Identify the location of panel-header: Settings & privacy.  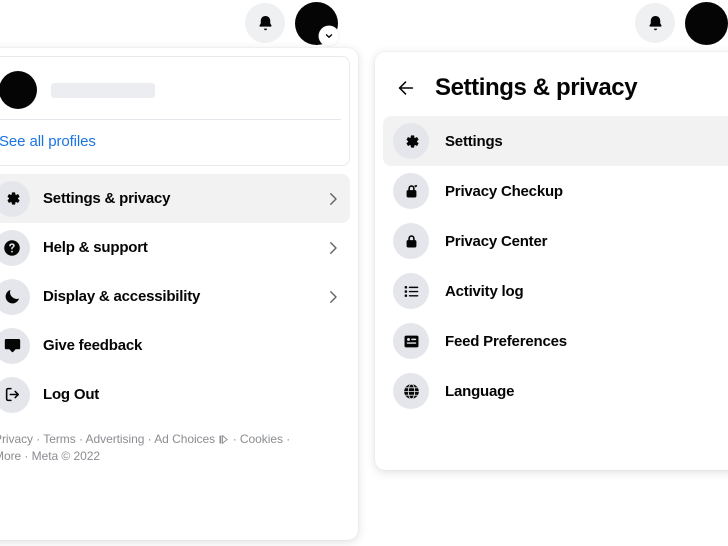
(555, 88).